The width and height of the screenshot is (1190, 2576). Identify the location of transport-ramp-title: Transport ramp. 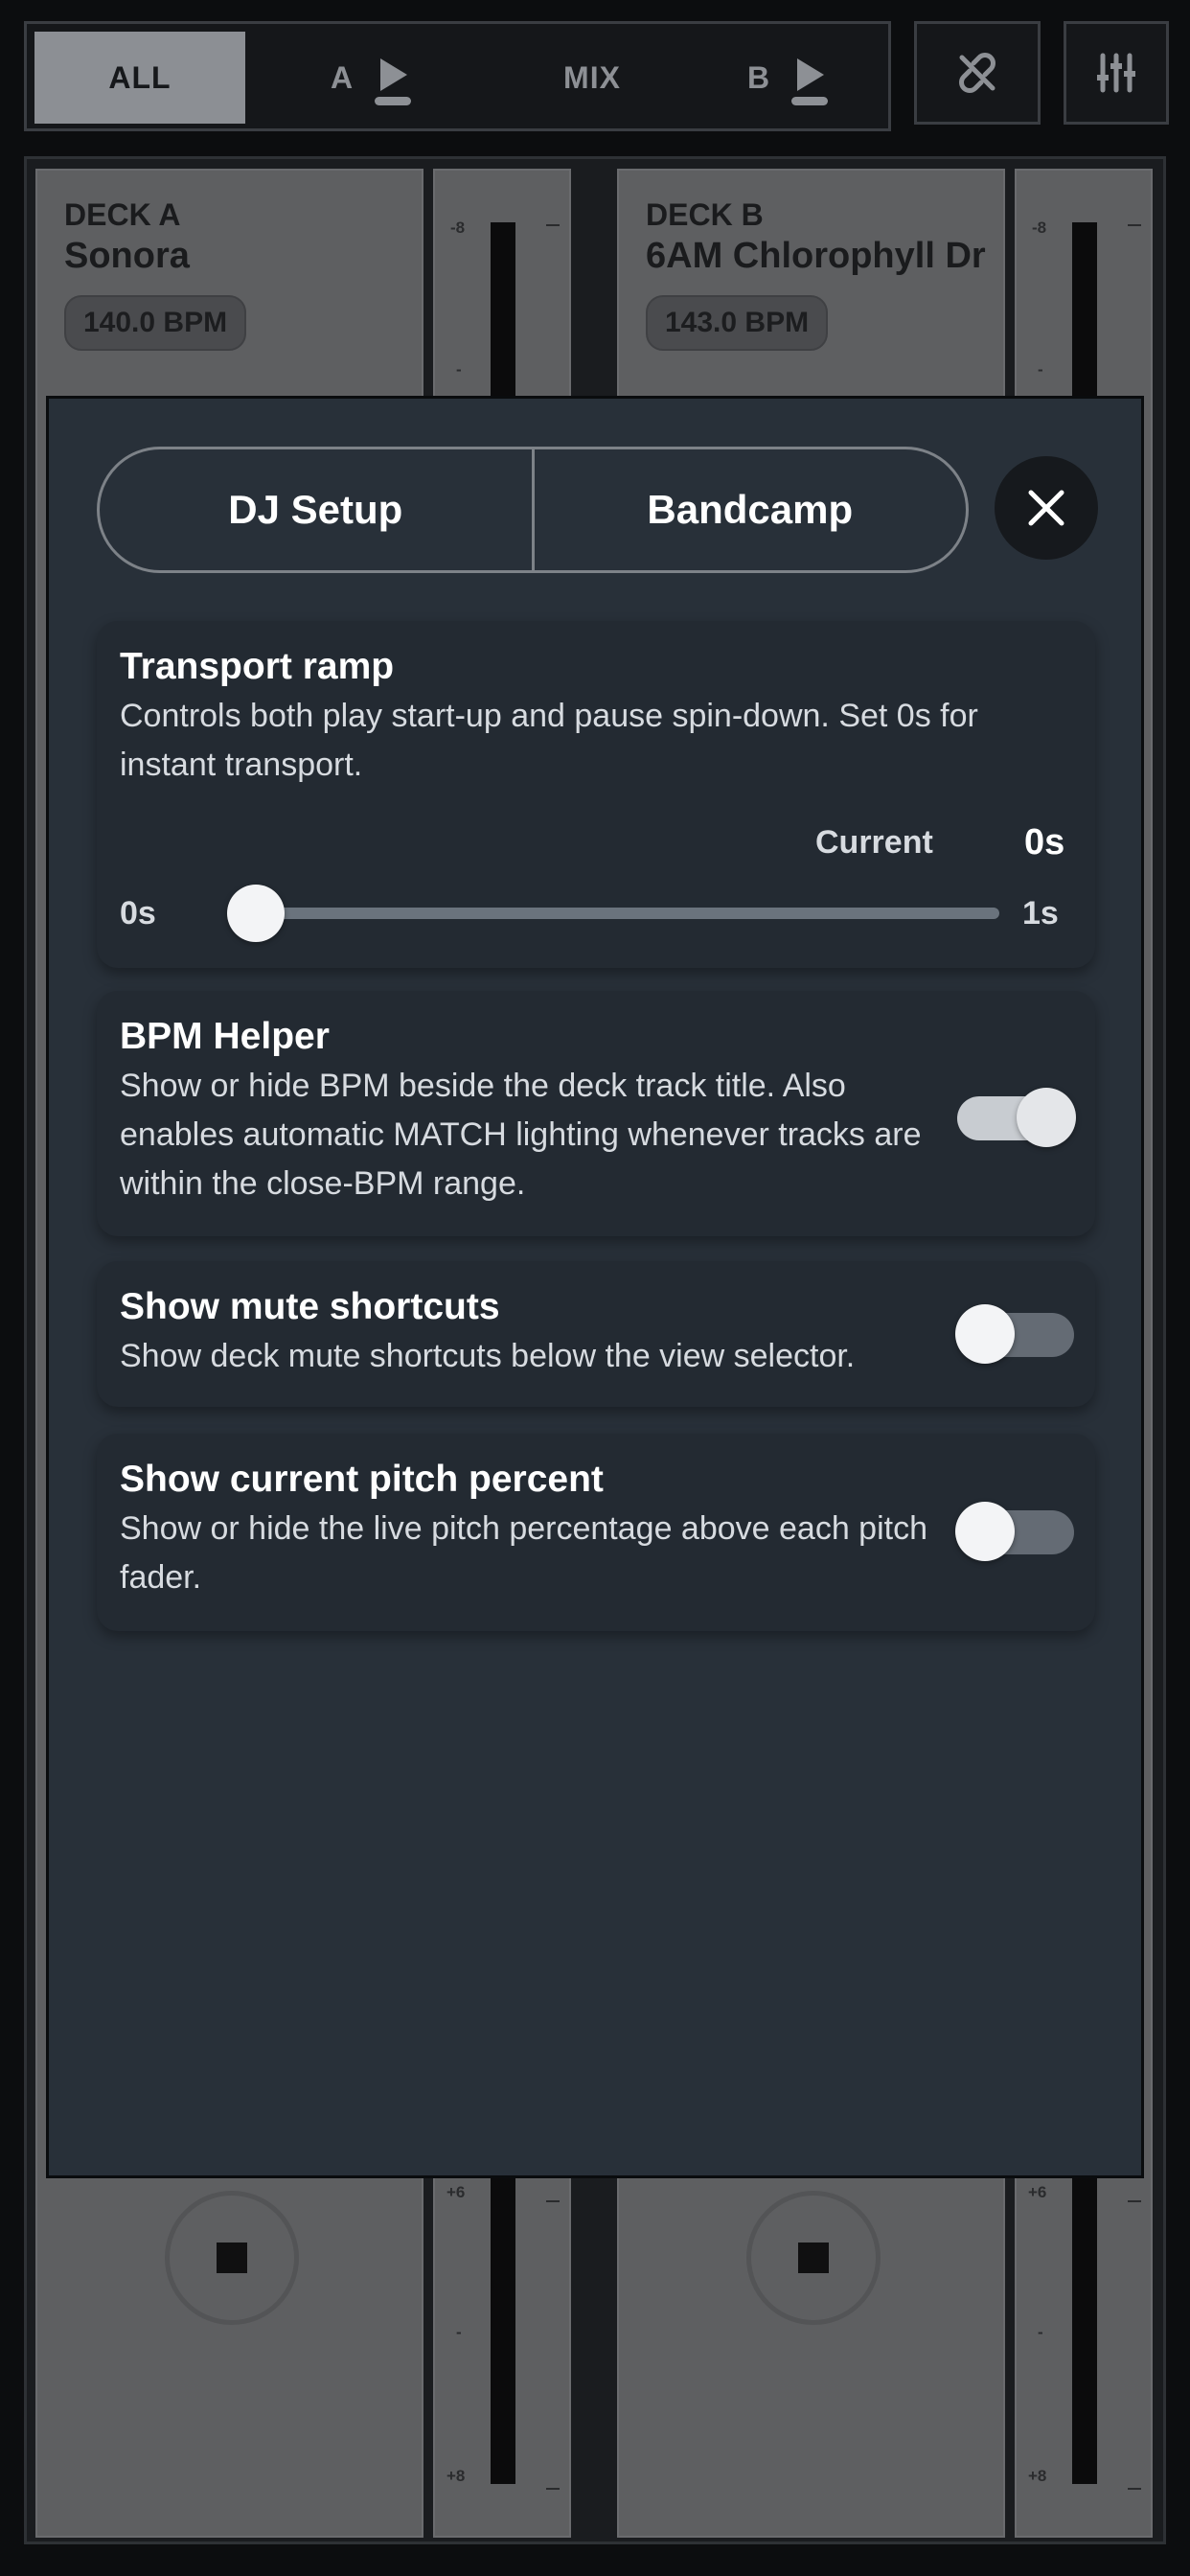
(257, 666).